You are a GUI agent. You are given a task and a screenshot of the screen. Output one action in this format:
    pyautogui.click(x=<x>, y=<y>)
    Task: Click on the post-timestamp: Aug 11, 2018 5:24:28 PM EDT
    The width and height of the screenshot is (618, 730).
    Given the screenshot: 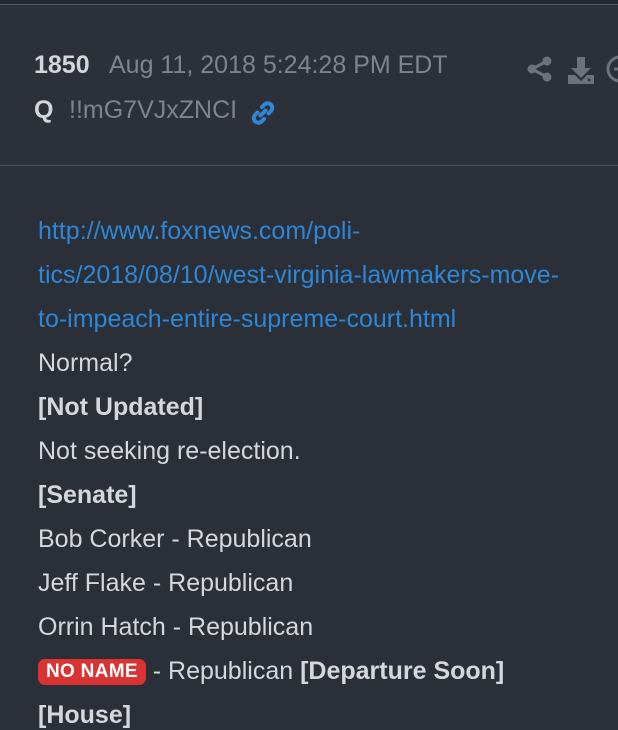 What is the action you would take?
    pyautogui.click(x=278, y=65)
    